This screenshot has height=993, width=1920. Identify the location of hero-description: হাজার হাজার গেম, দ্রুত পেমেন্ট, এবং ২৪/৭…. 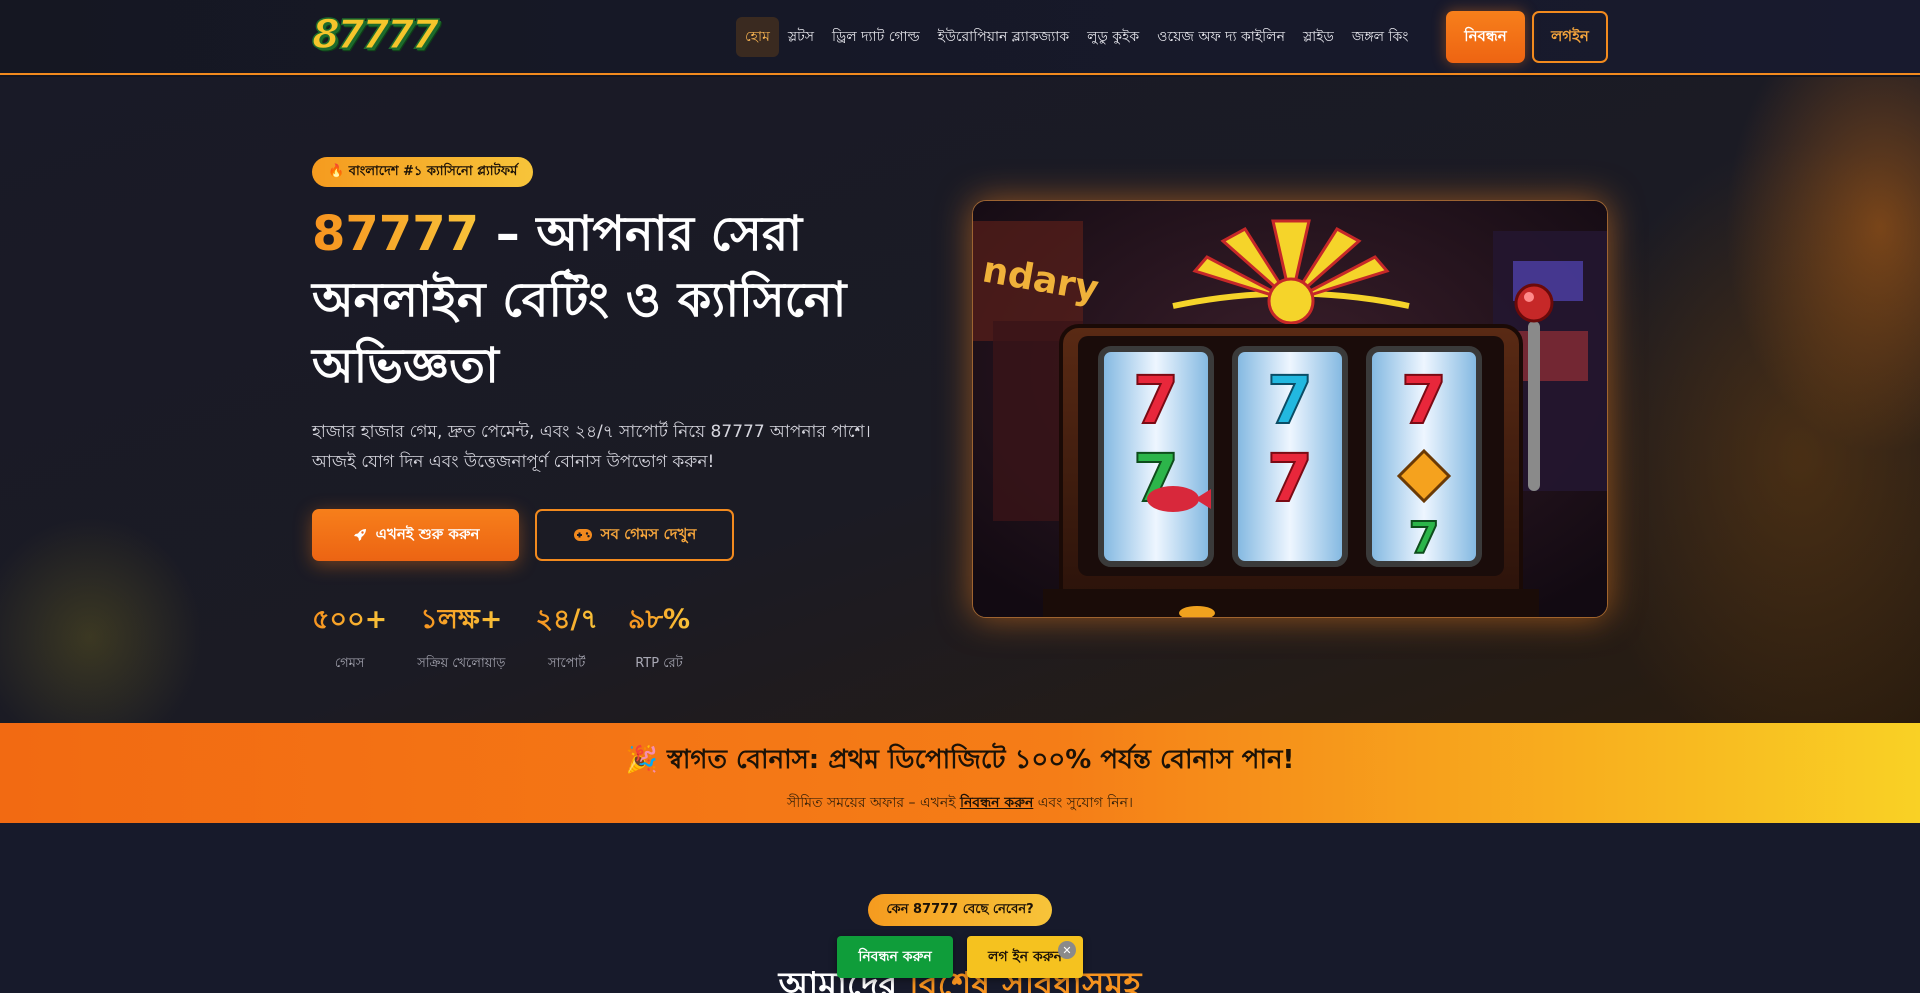
(591, 447).